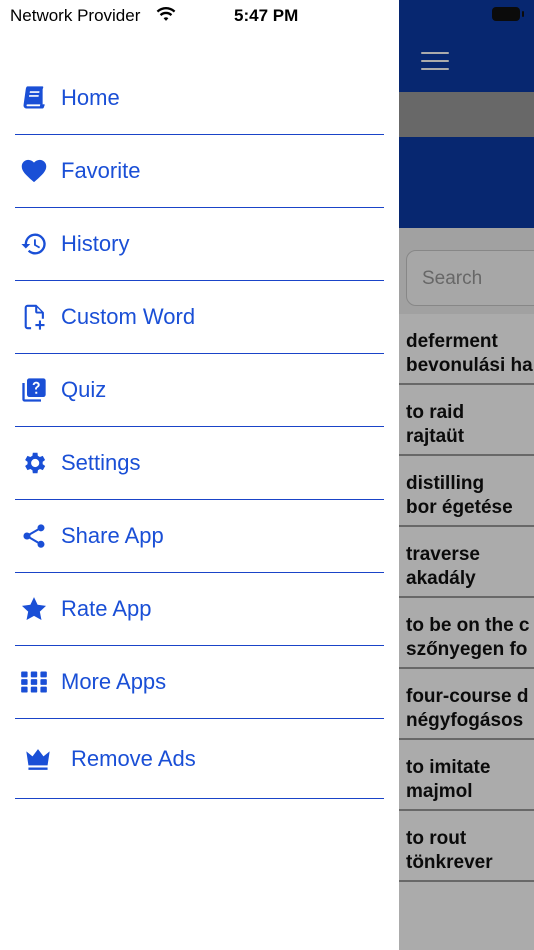 The width and height of the screenshot is (534, 950). What do you see at coordinates (199, 609) in the screenshot?
I see `drawer-item-rate-app: Rate App` at bounding box center [199, 609].